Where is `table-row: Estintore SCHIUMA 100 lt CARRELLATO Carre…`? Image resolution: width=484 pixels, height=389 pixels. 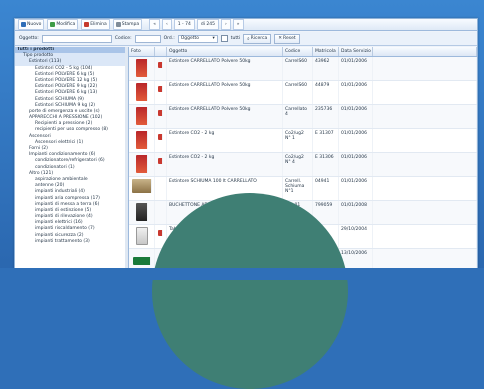
table-row: Estintore SCHIUMA 100 lt CARRELLATO Carre… is located at coordinates (303, 189).